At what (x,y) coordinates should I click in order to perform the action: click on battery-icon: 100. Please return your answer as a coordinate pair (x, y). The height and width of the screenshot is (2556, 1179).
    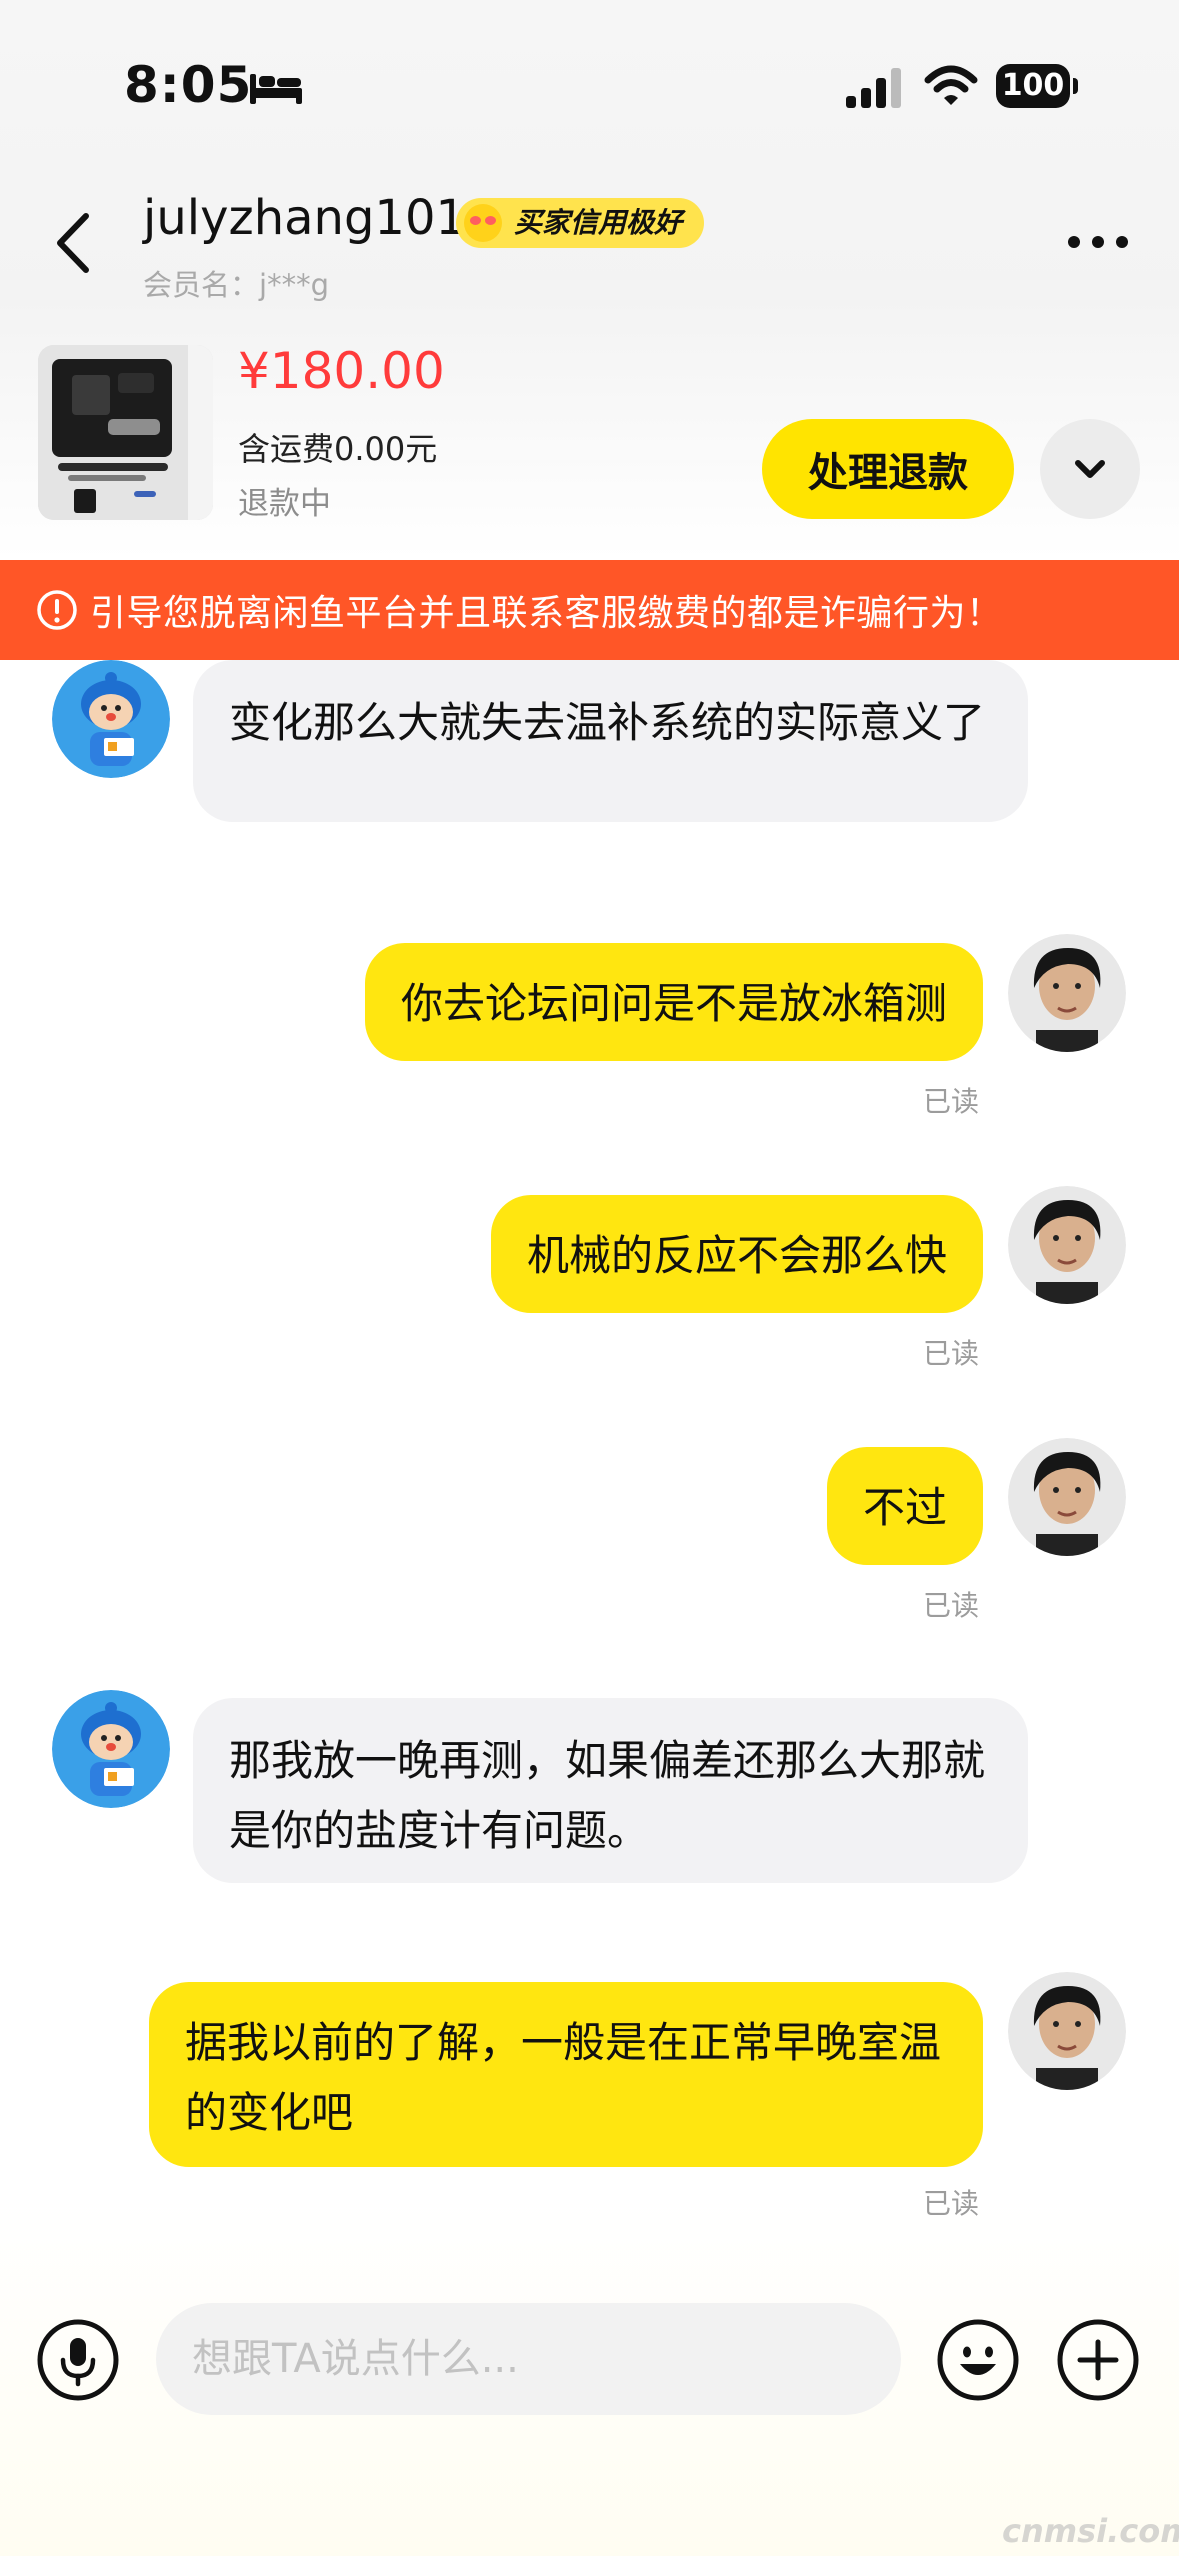
    Looking at the image, I should click on (1037, 86).